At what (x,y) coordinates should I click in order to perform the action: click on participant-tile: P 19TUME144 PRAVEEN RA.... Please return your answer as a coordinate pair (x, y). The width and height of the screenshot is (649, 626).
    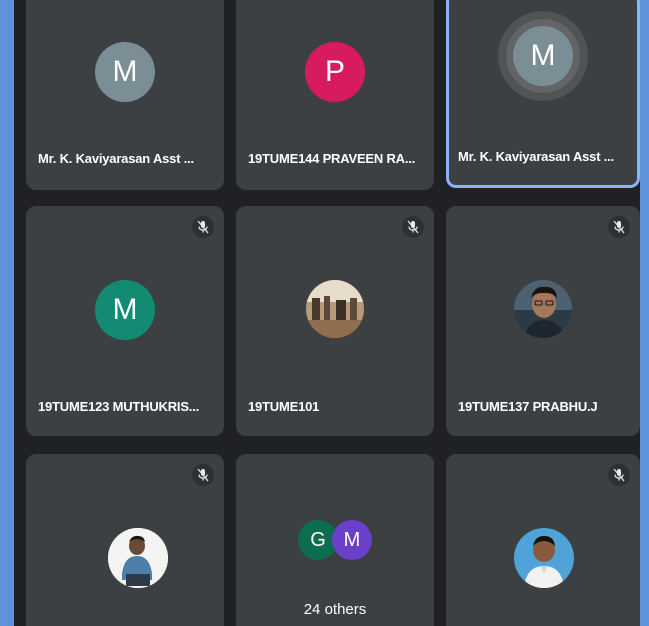
    Looking at the image, I should click on (335, 95).